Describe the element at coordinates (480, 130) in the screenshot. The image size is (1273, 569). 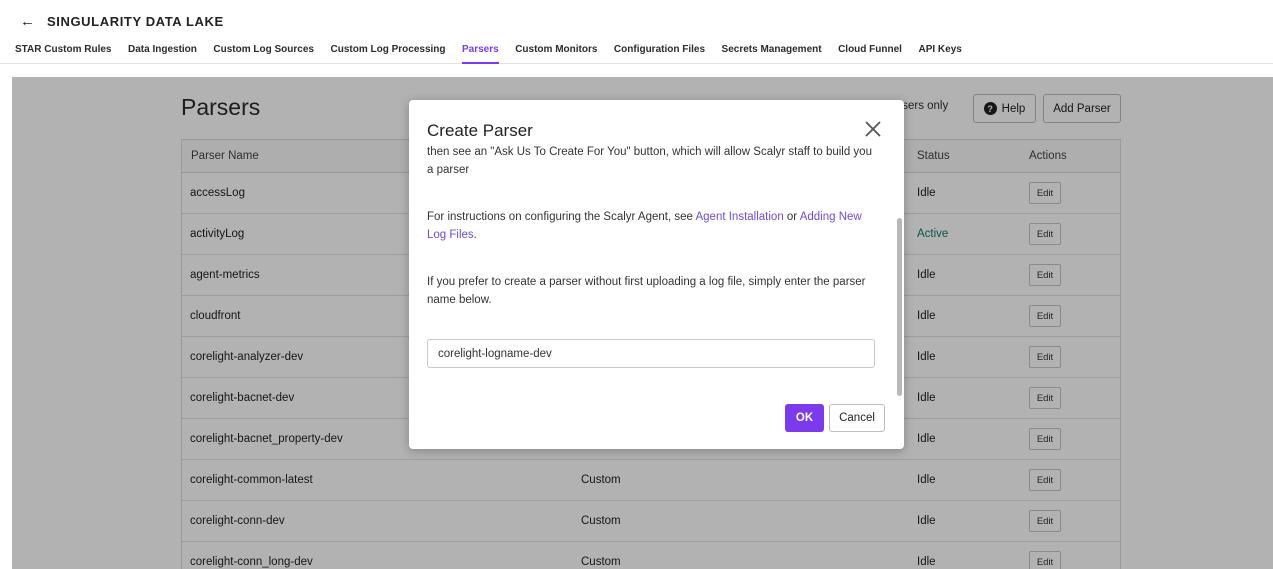
I see `dialog-title: Create Parser` at that location.